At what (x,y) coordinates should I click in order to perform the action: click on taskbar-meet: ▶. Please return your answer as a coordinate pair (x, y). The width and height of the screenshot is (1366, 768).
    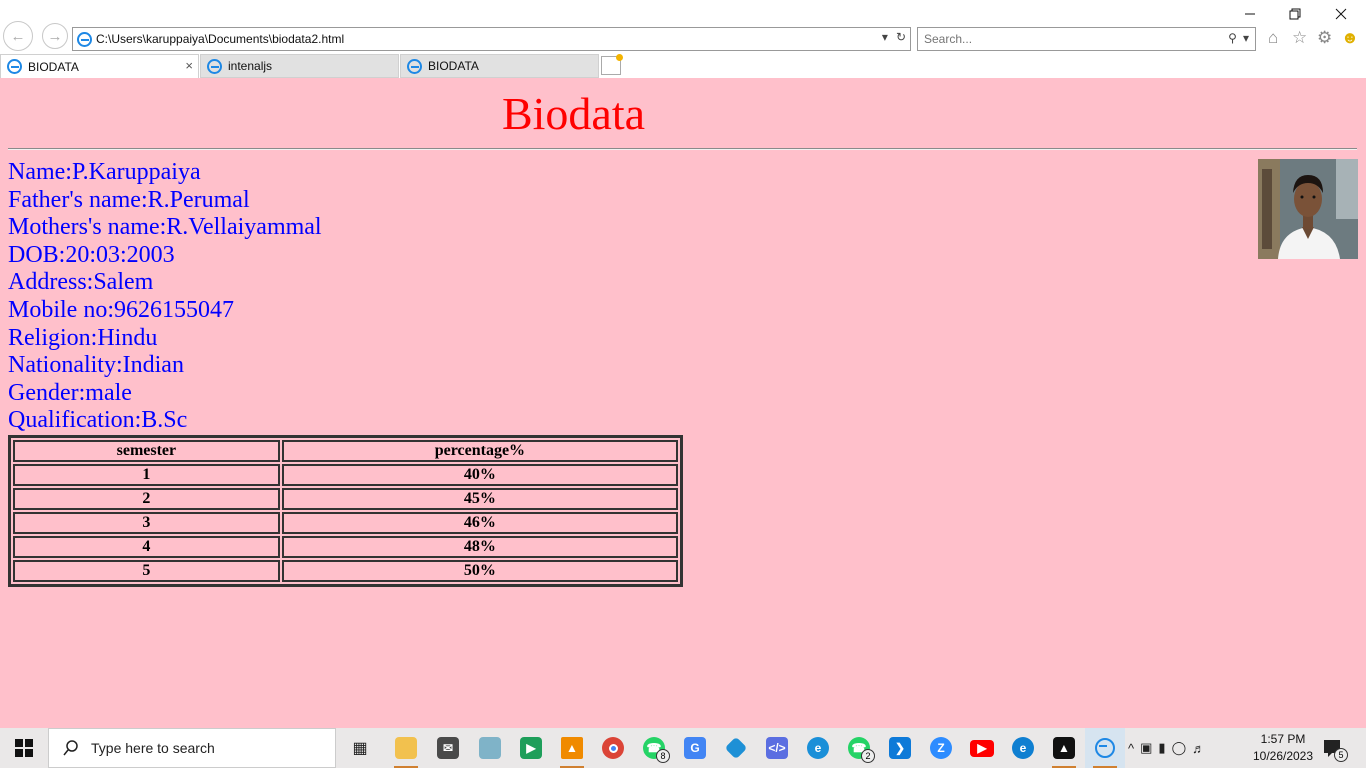
    Looking at the image, I should click on (531, 748).